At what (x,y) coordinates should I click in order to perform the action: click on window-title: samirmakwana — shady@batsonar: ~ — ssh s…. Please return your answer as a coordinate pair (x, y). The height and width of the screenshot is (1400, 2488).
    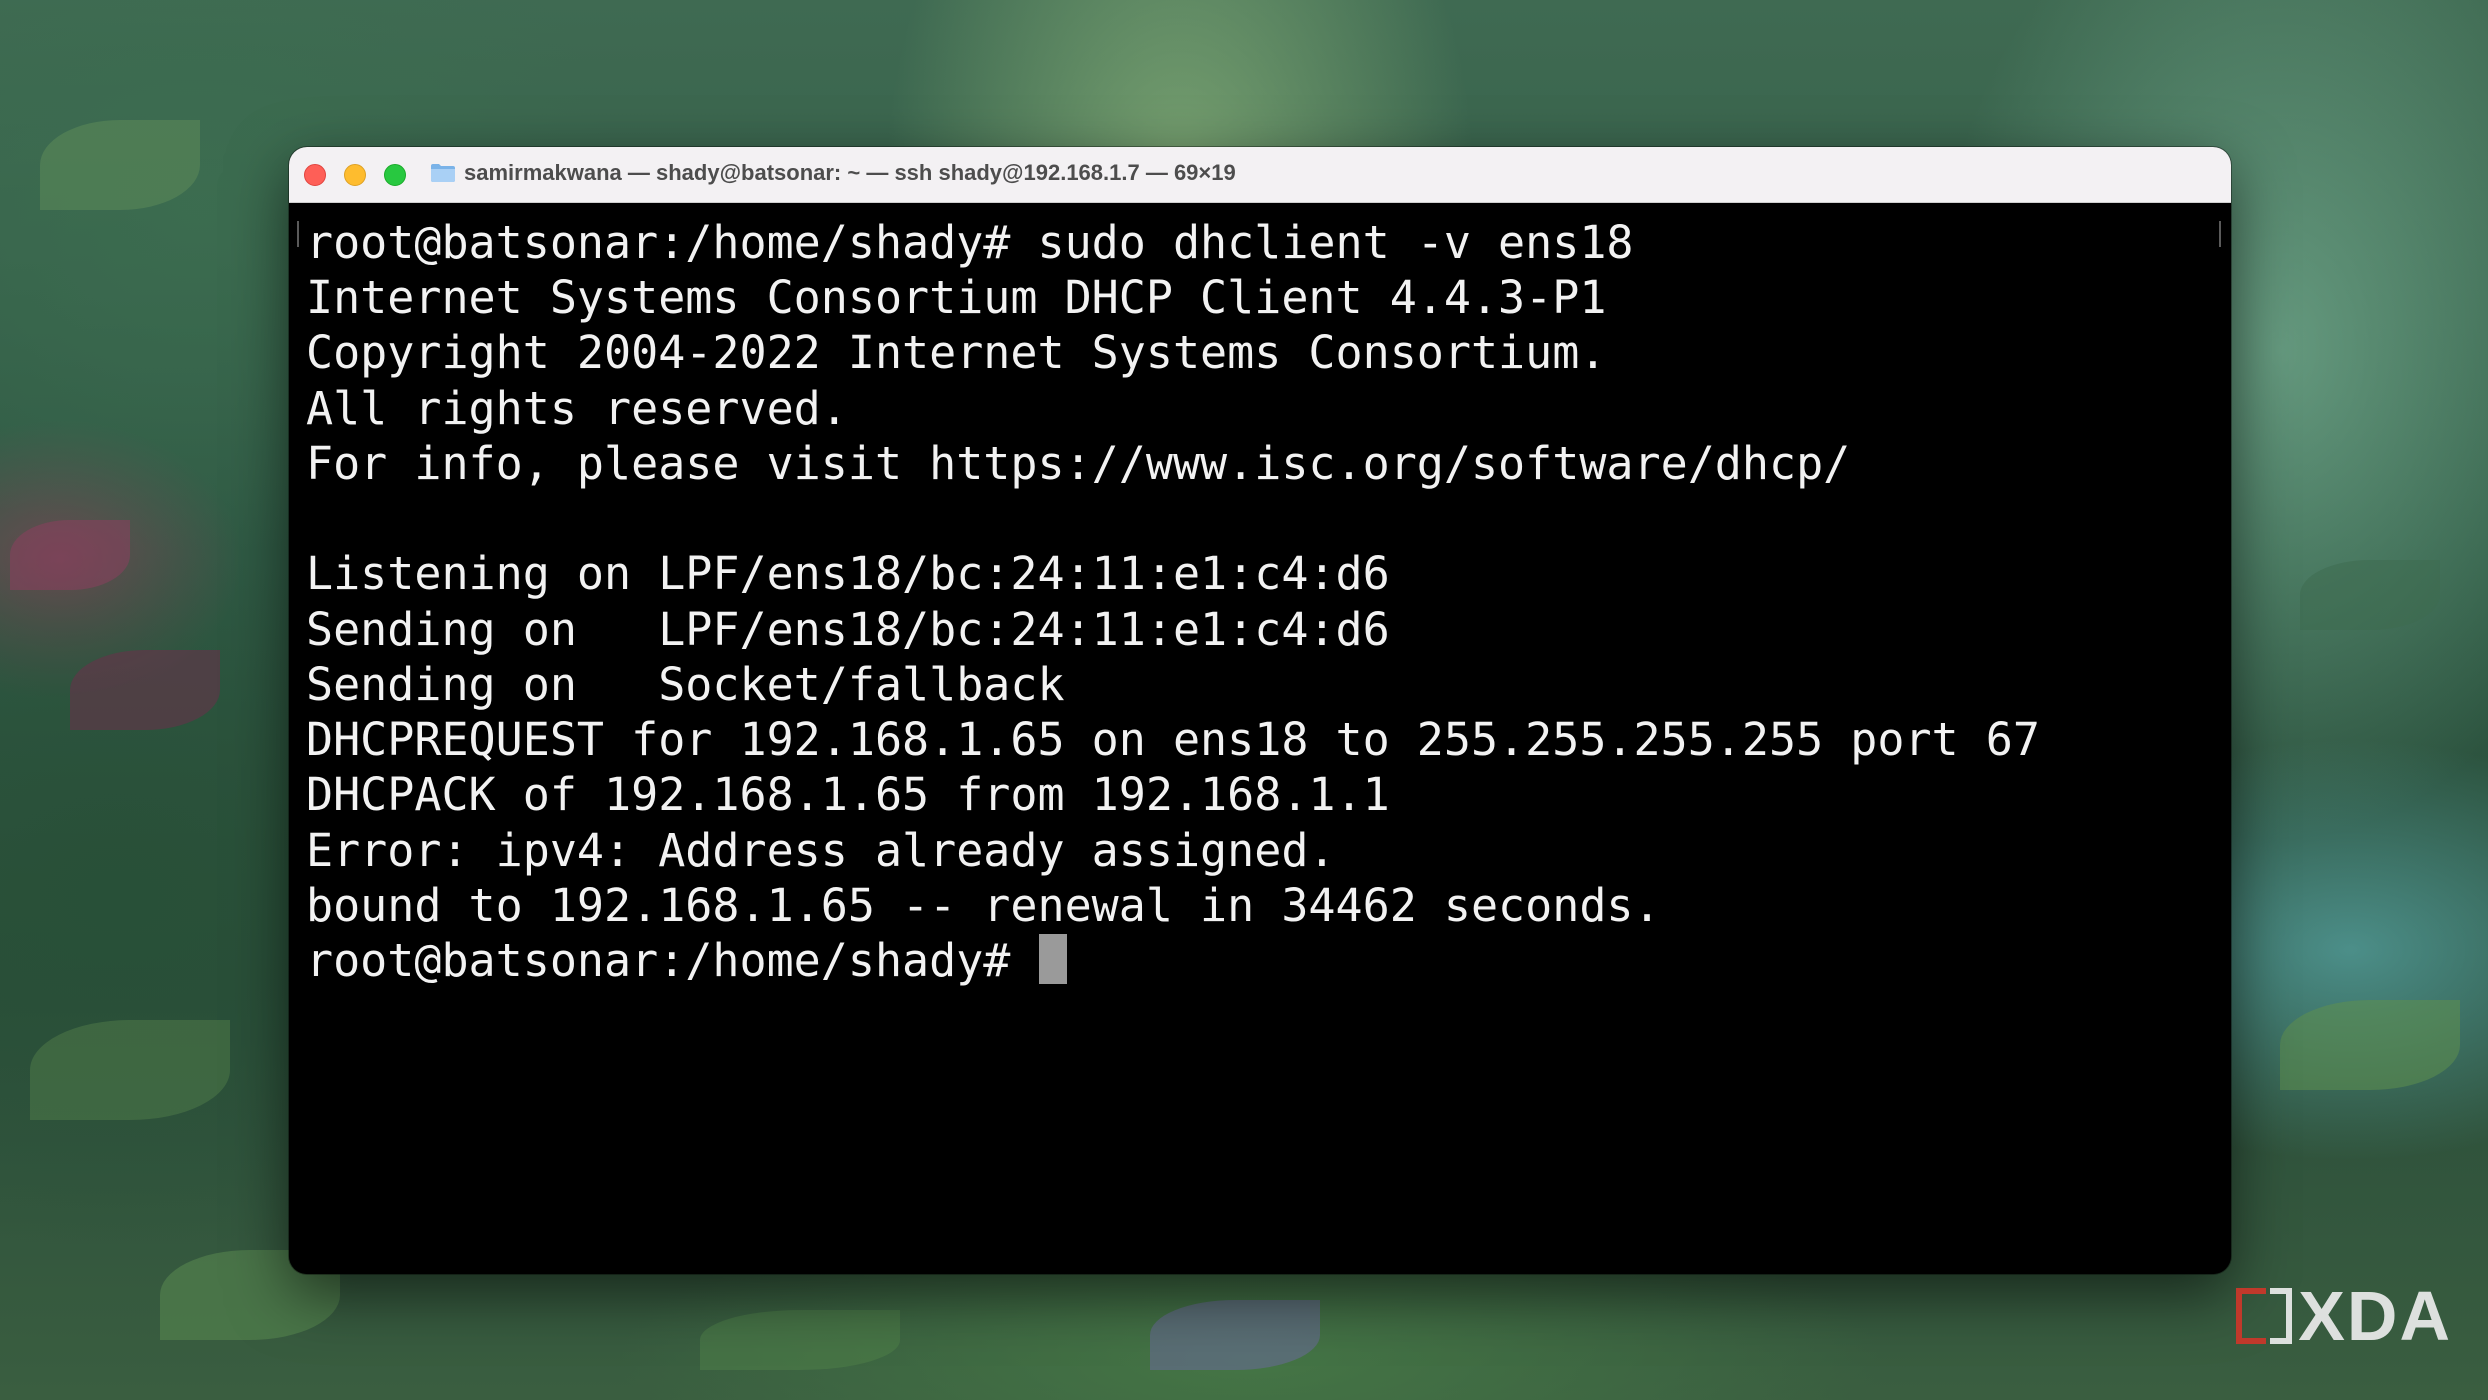
    Looking at the image, I should click on (850, 172).